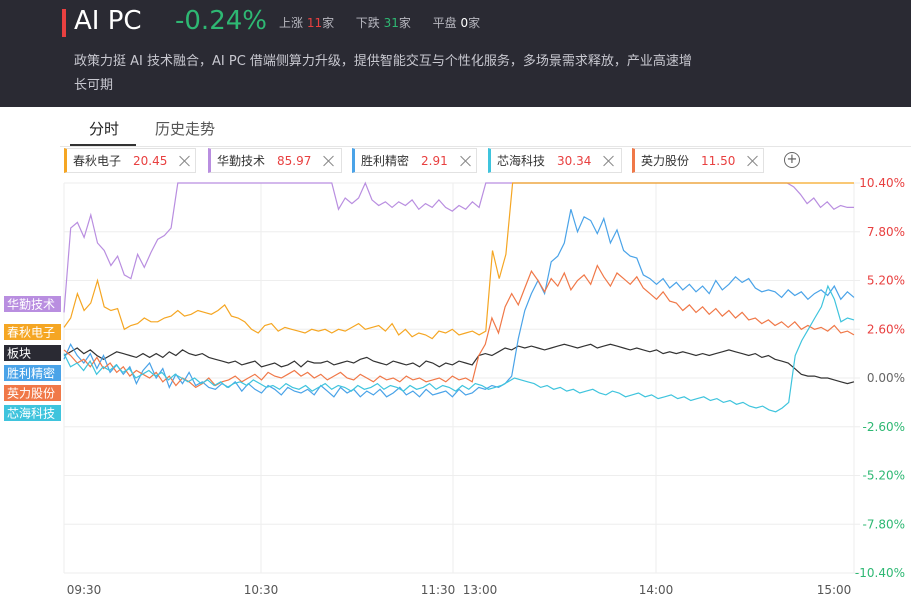  I want to click on y-tick-label: -2.60%, so click(884, 427).